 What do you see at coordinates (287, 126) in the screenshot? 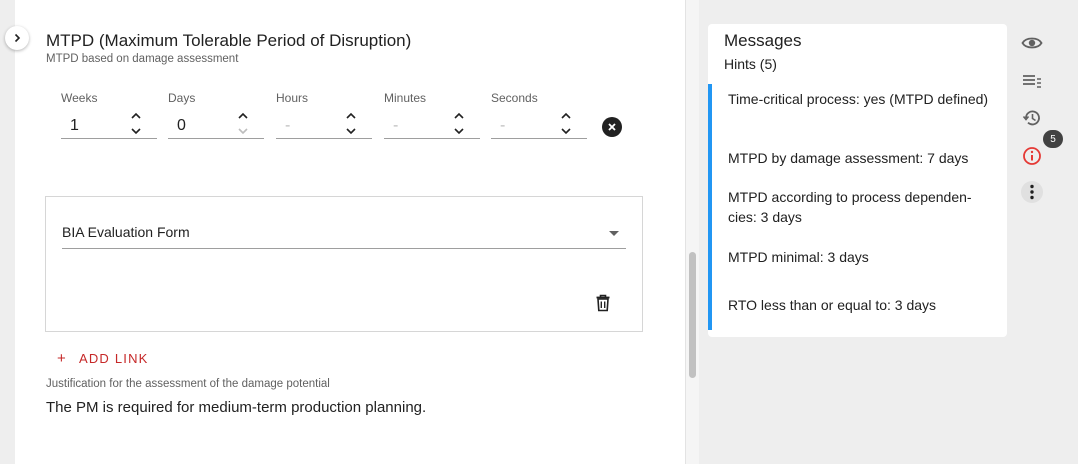
I see `hours-placeholder: -` at bounding box center [287, 126].